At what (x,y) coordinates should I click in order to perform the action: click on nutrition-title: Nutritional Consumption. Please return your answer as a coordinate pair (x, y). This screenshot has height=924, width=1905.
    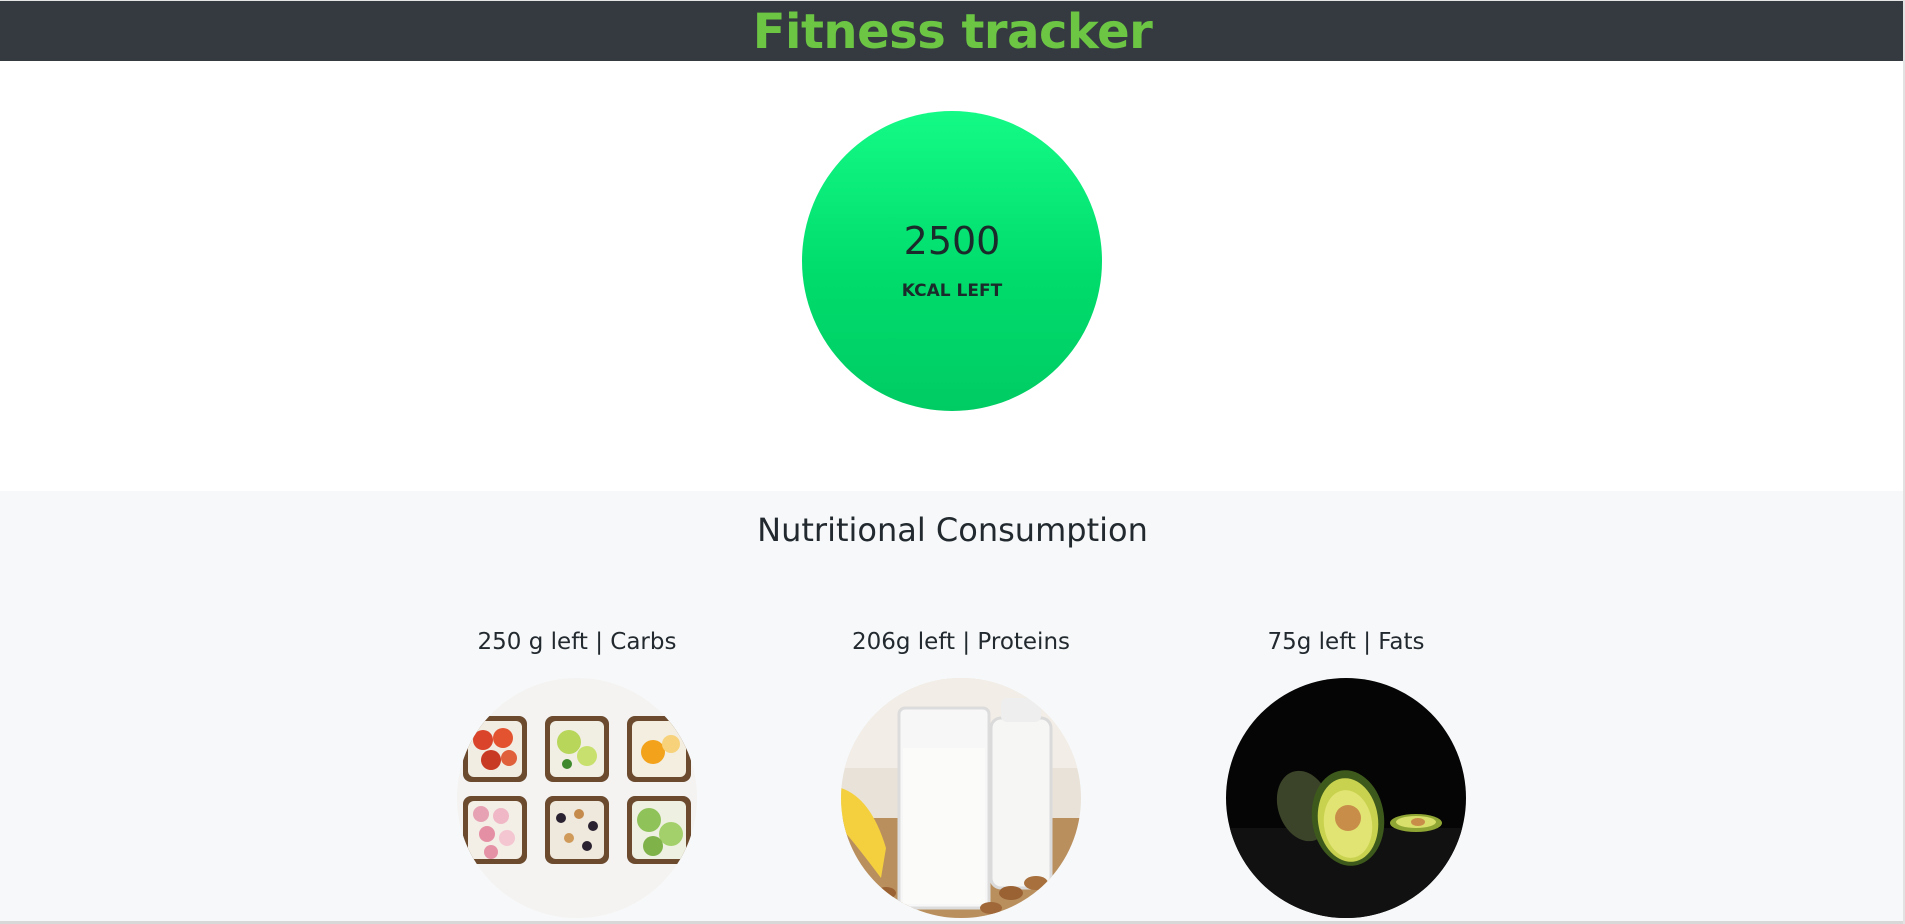
    Looking at the image, I should click on (952, 530).